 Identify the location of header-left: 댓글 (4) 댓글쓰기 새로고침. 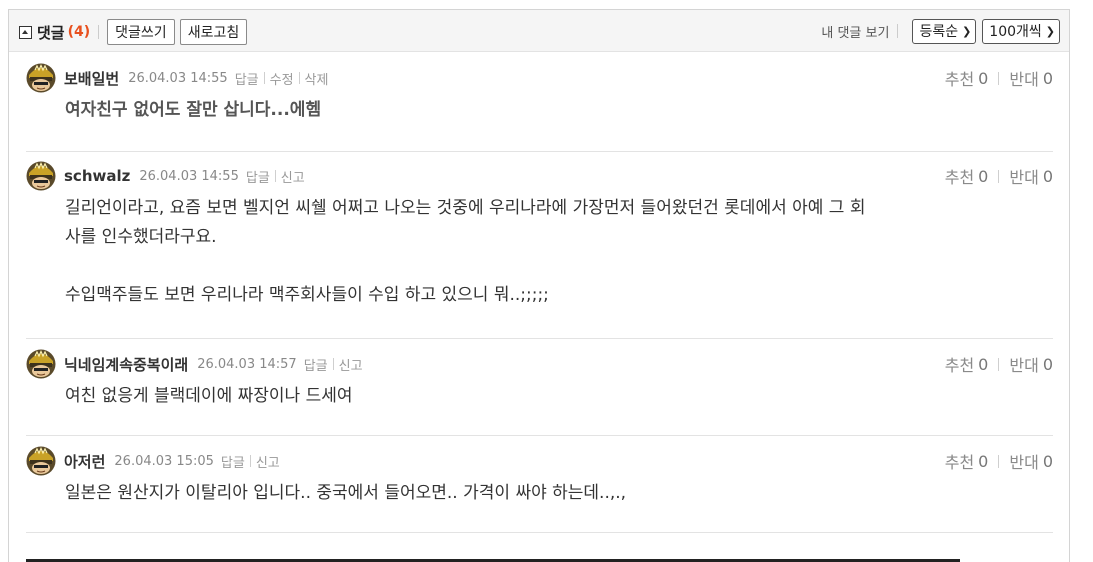
(135, 32).